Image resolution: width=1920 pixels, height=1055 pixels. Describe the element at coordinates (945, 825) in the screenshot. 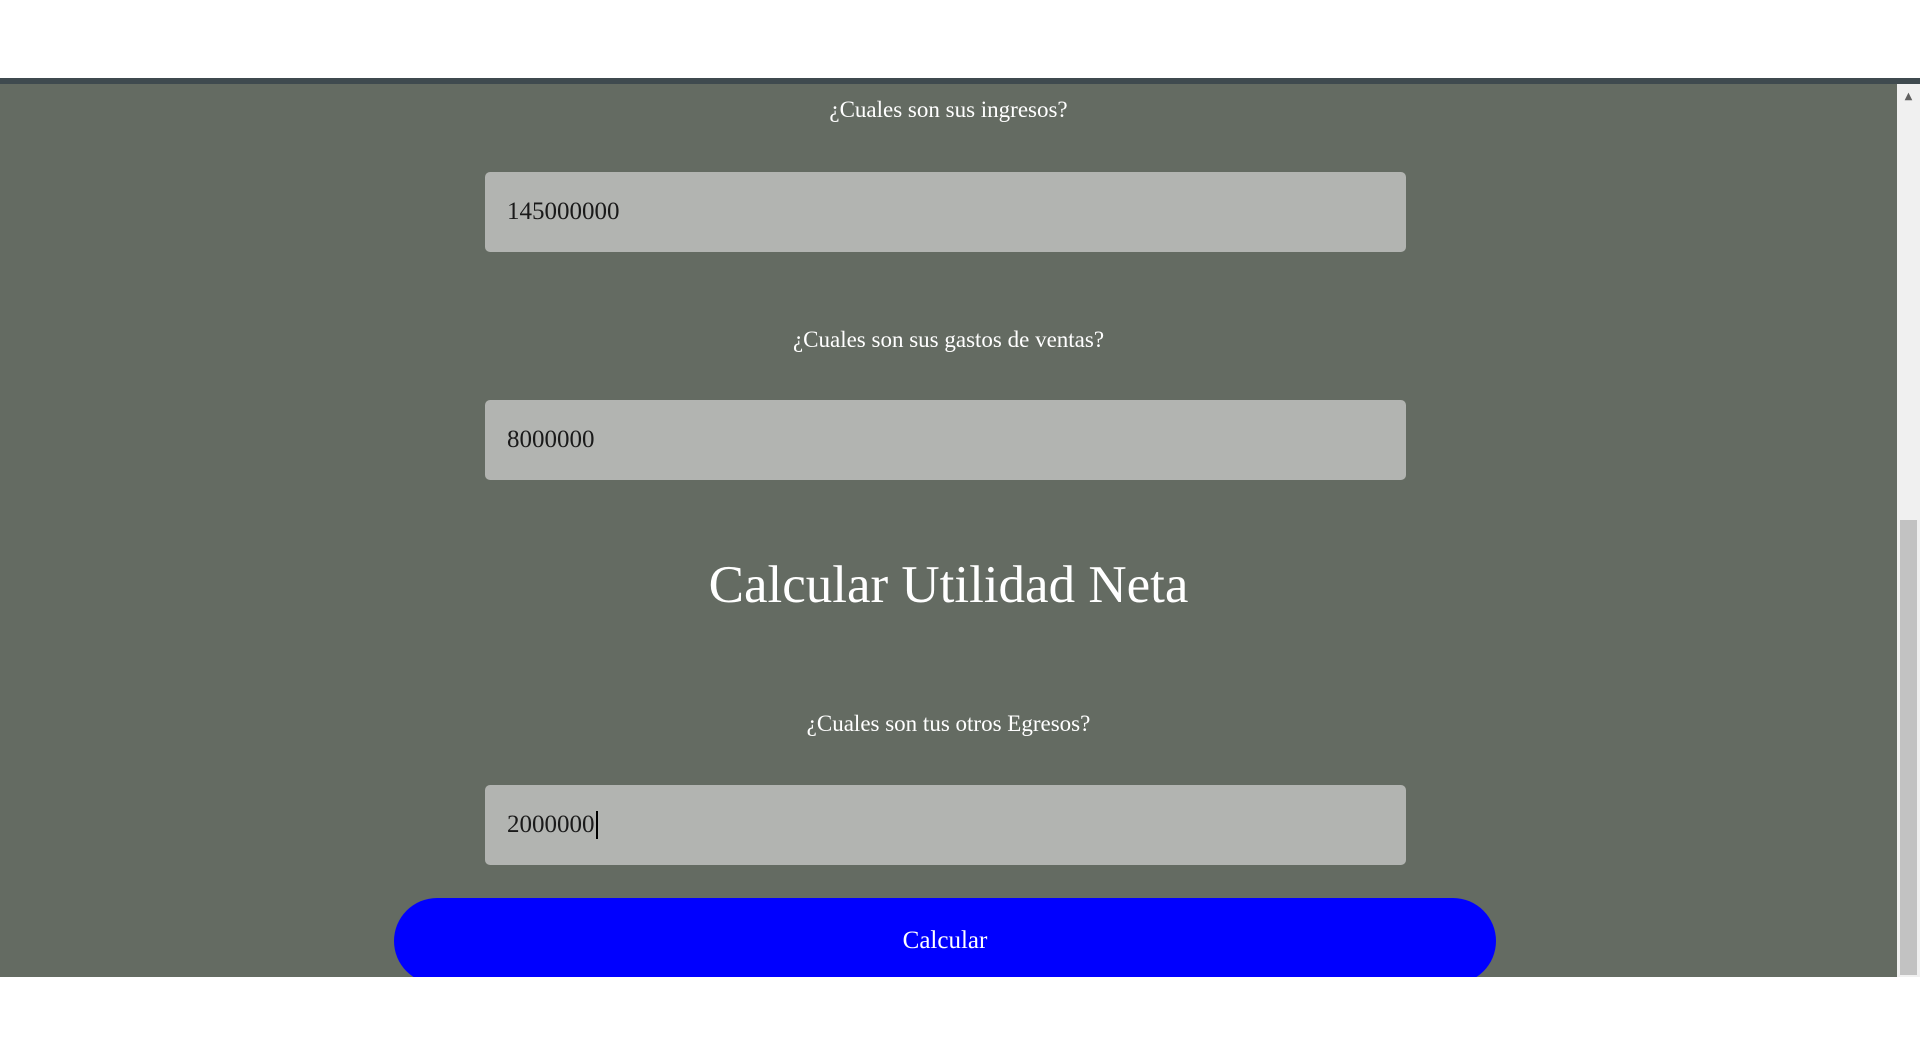

I see `otros-egresos-input: 2000000` at that location.